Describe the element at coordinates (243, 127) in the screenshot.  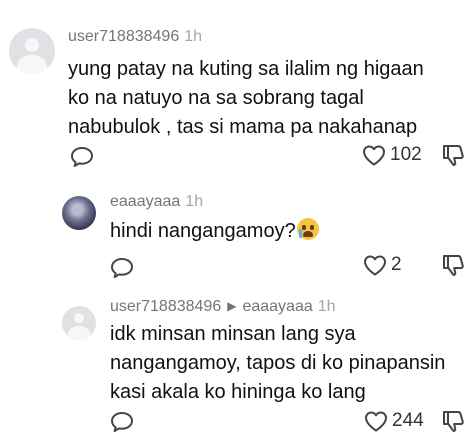
I see `comment-line: nabubulok , tas si mama pa nakahanap` at that location.